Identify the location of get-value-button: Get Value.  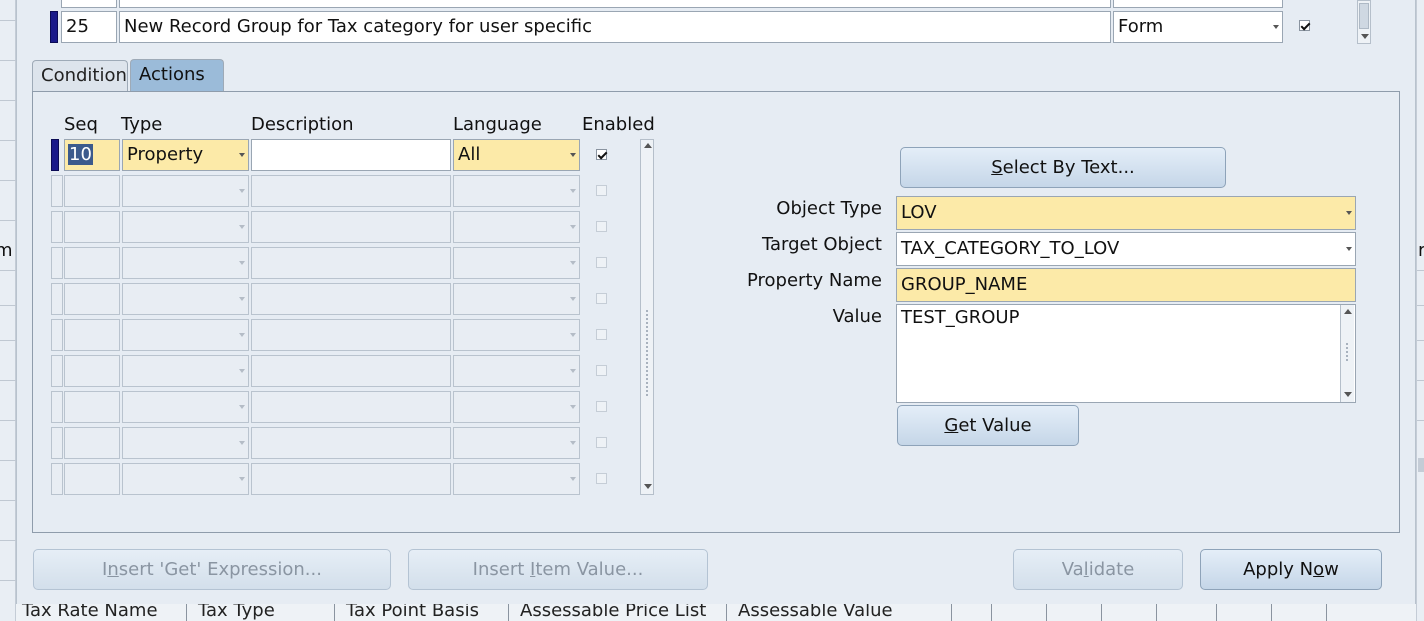
(988, 425).